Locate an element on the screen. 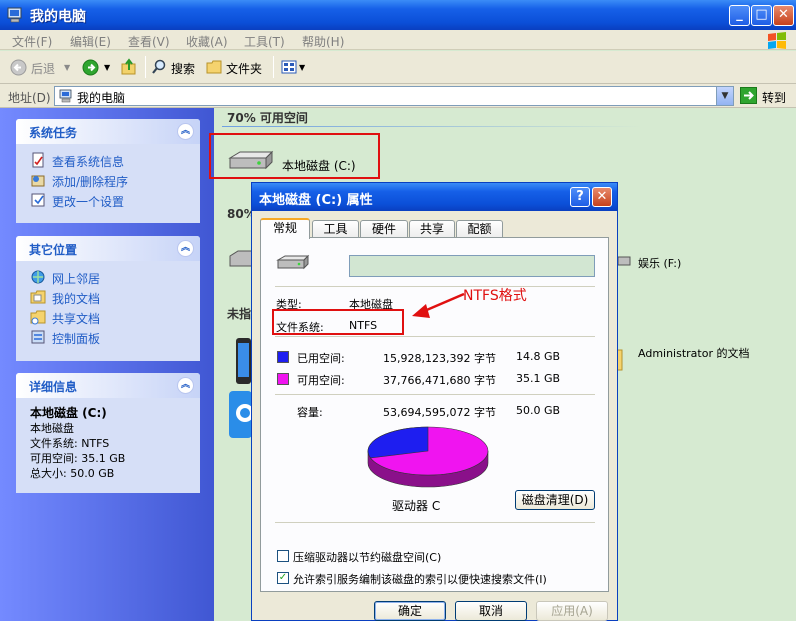  network-places-icon is located at coordinates (38, 277).